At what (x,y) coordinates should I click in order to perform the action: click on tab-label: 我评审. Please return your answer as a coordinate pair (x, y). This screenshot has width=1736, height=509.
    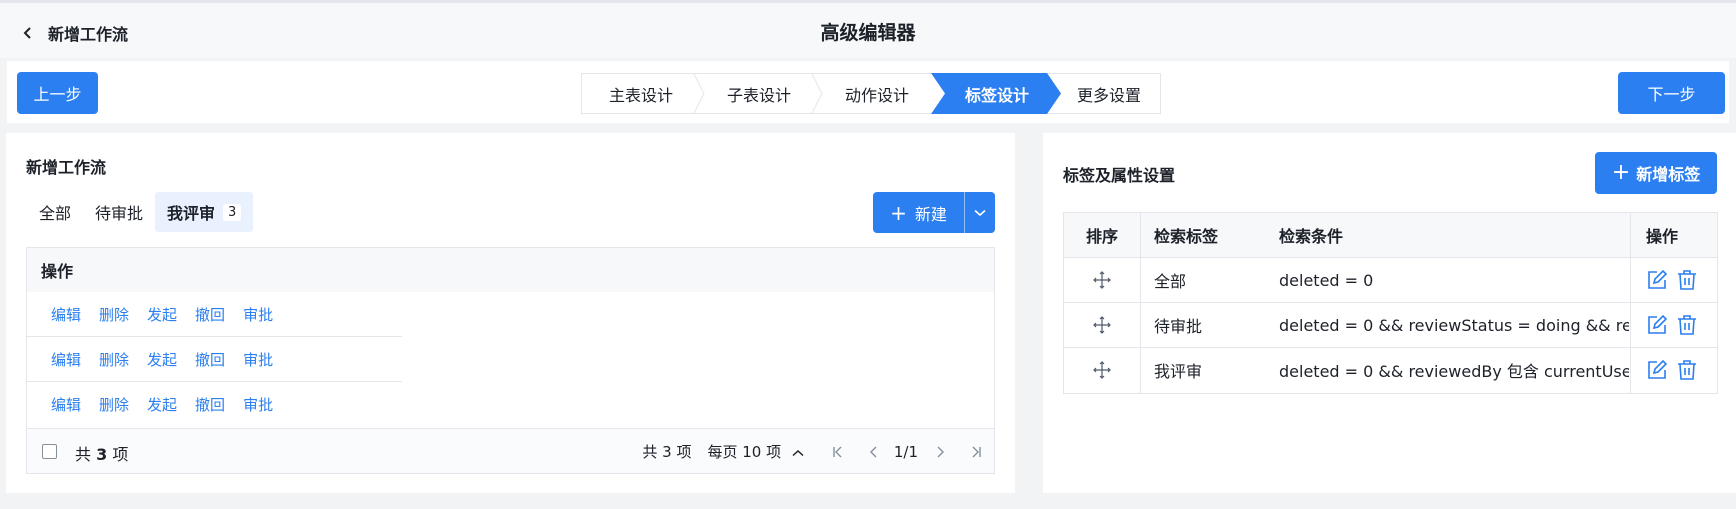
    Looking at the image, I should click on (191, 213).